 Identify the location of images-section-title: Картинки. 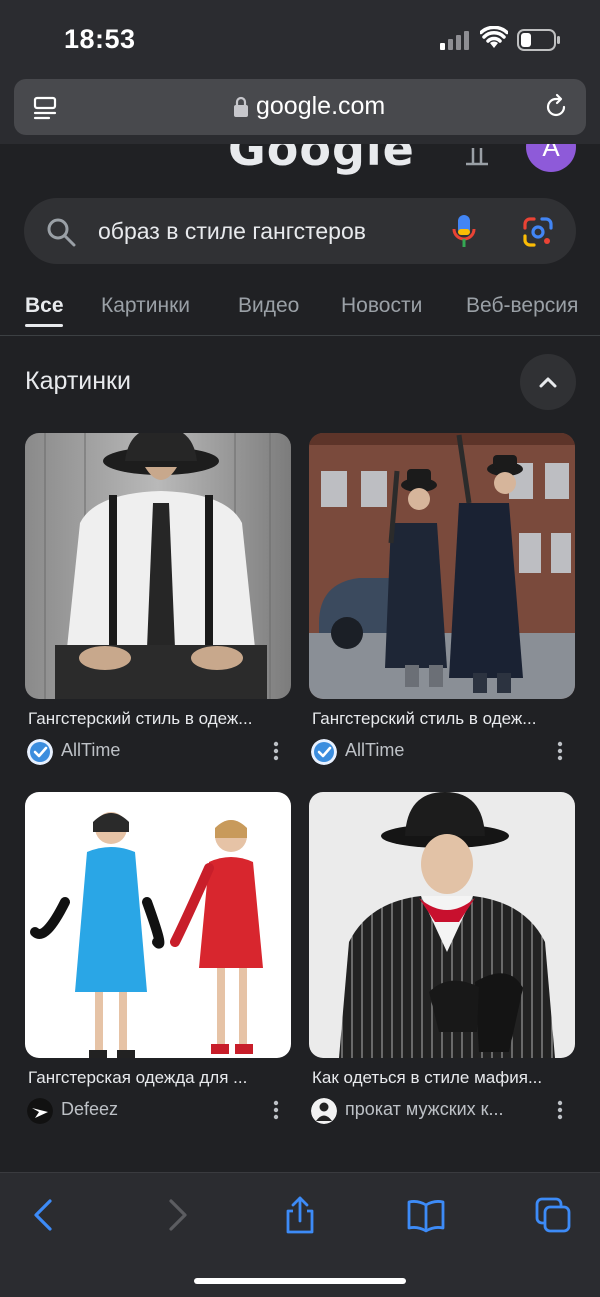
(78, 381).